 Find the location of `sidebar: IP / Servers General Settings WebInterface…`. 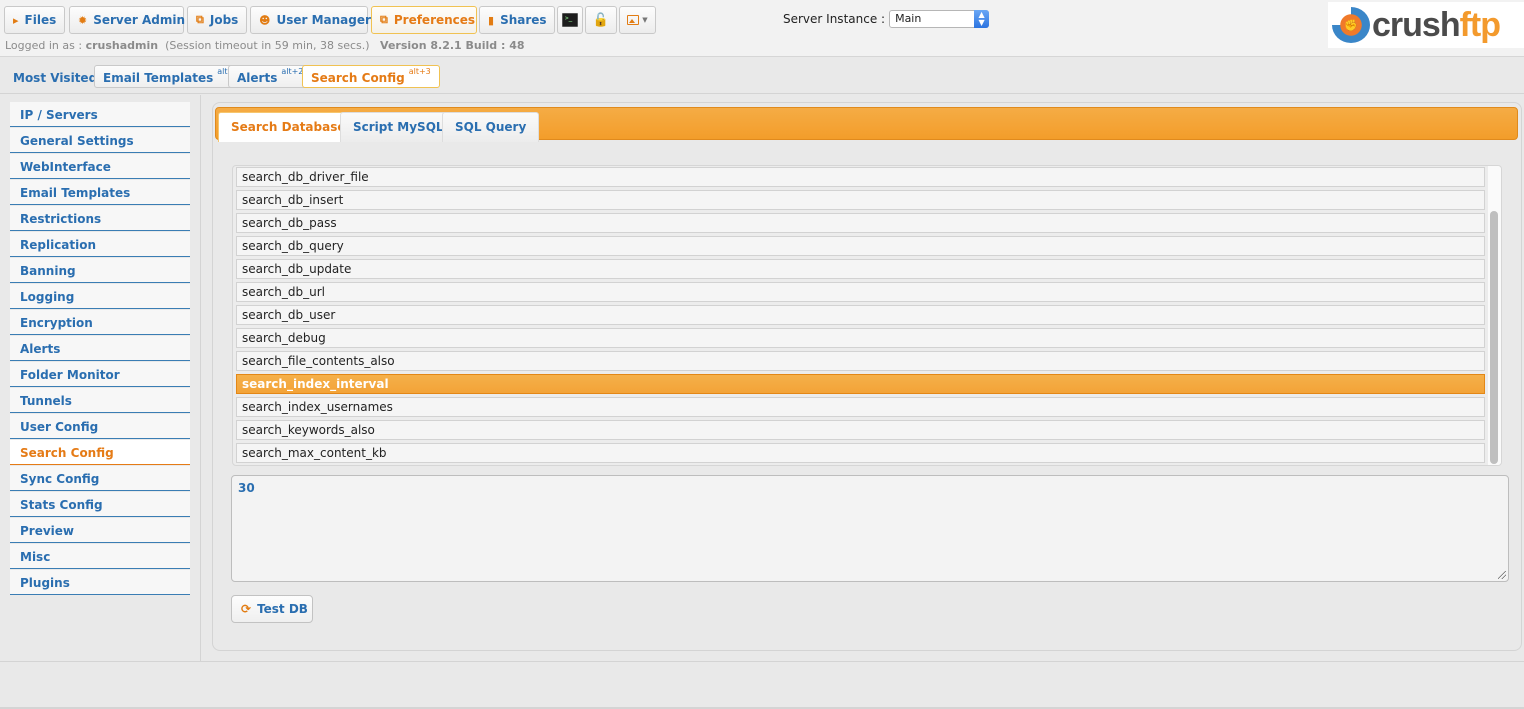

sidebar: IP / Servers General Settings WebInterface… is located at coordinates (100, 378).